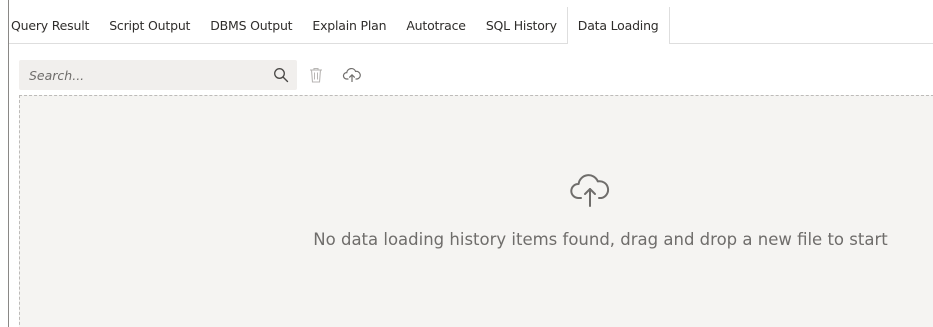 This screenshot has width=933, height=327. I want to click on tab-sql-history: SQL History, so click(521, 25).